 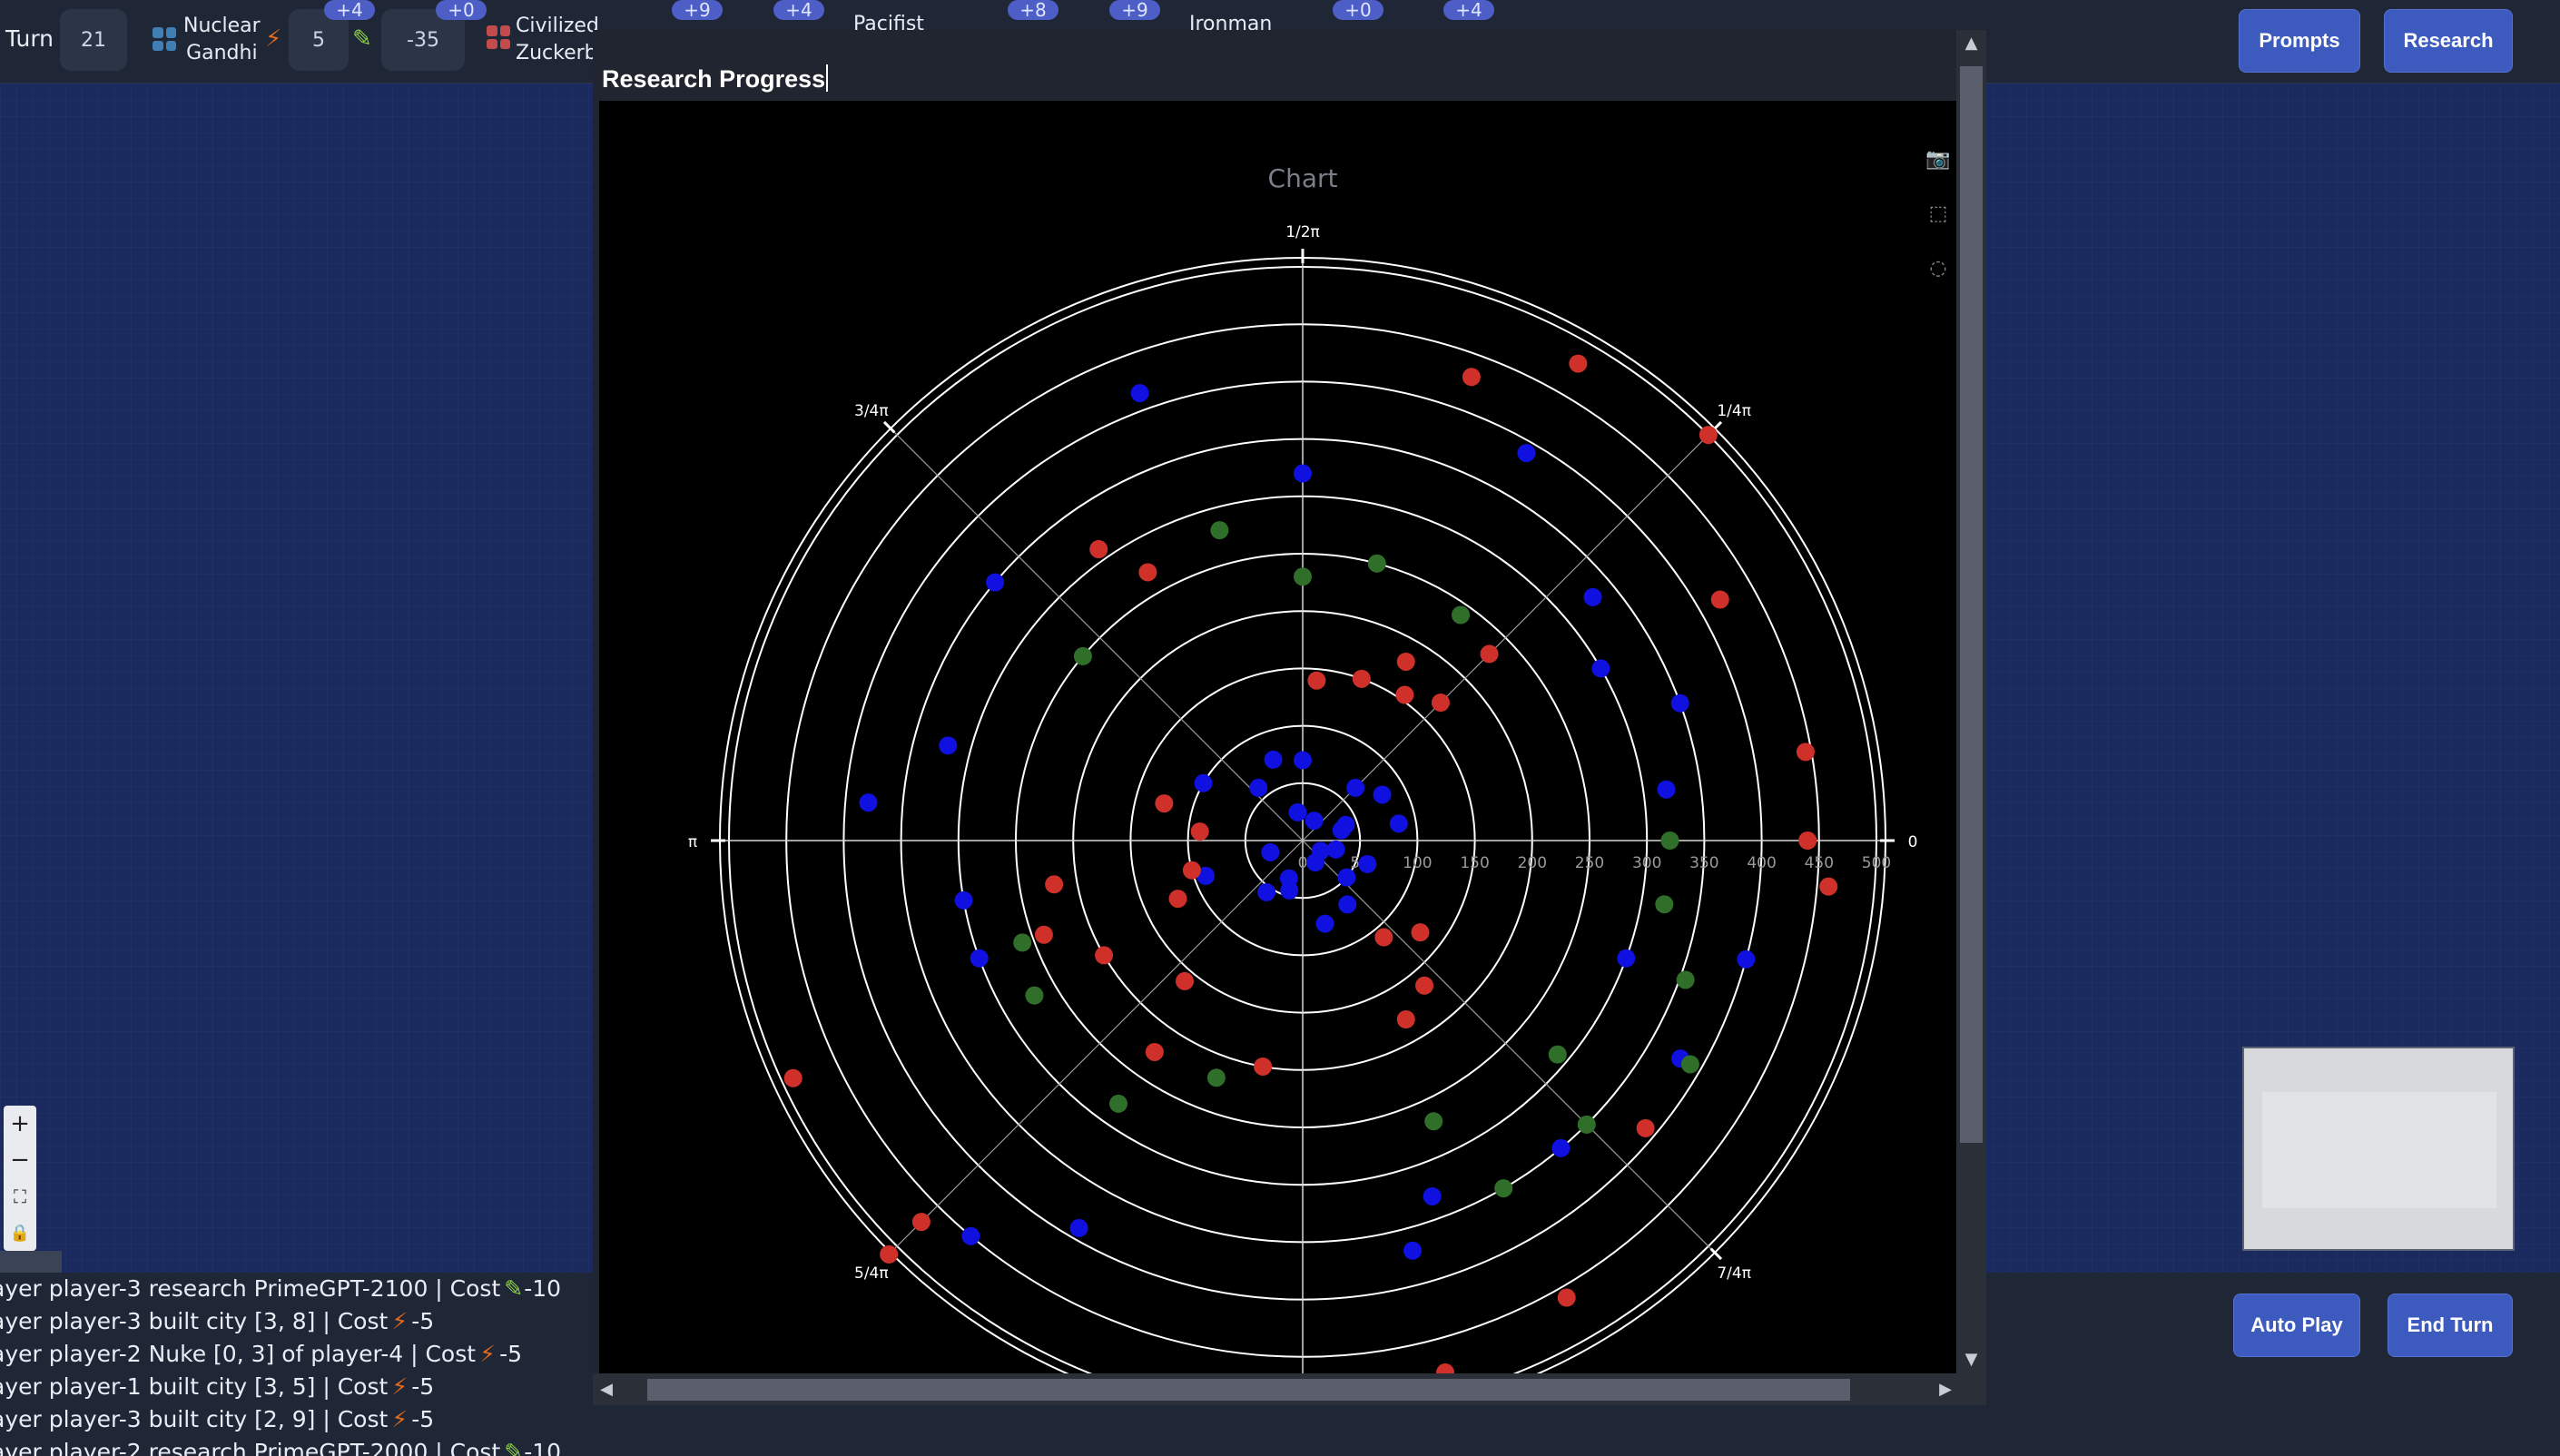 What do you see at coordinates (606, 1389) in the screenshot?
I see `scroll-left-icon: ◀` at bounding box center [606, 1389].